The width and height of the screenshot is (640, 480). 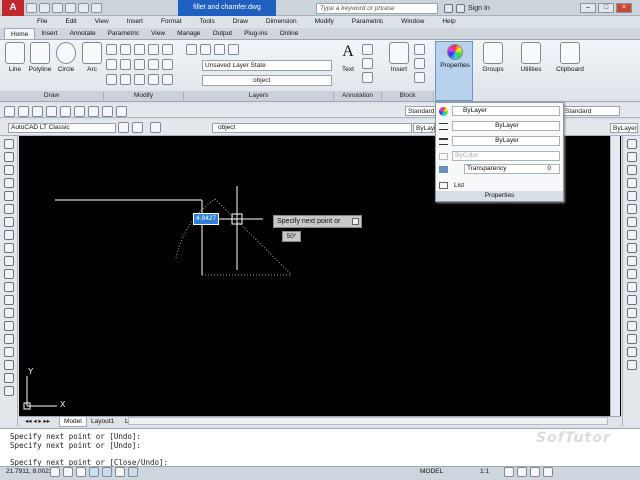 What do you see at coordinates (631, 287) in the screenshot?
I see `break-point-icon` at bounding box center [631, 287].